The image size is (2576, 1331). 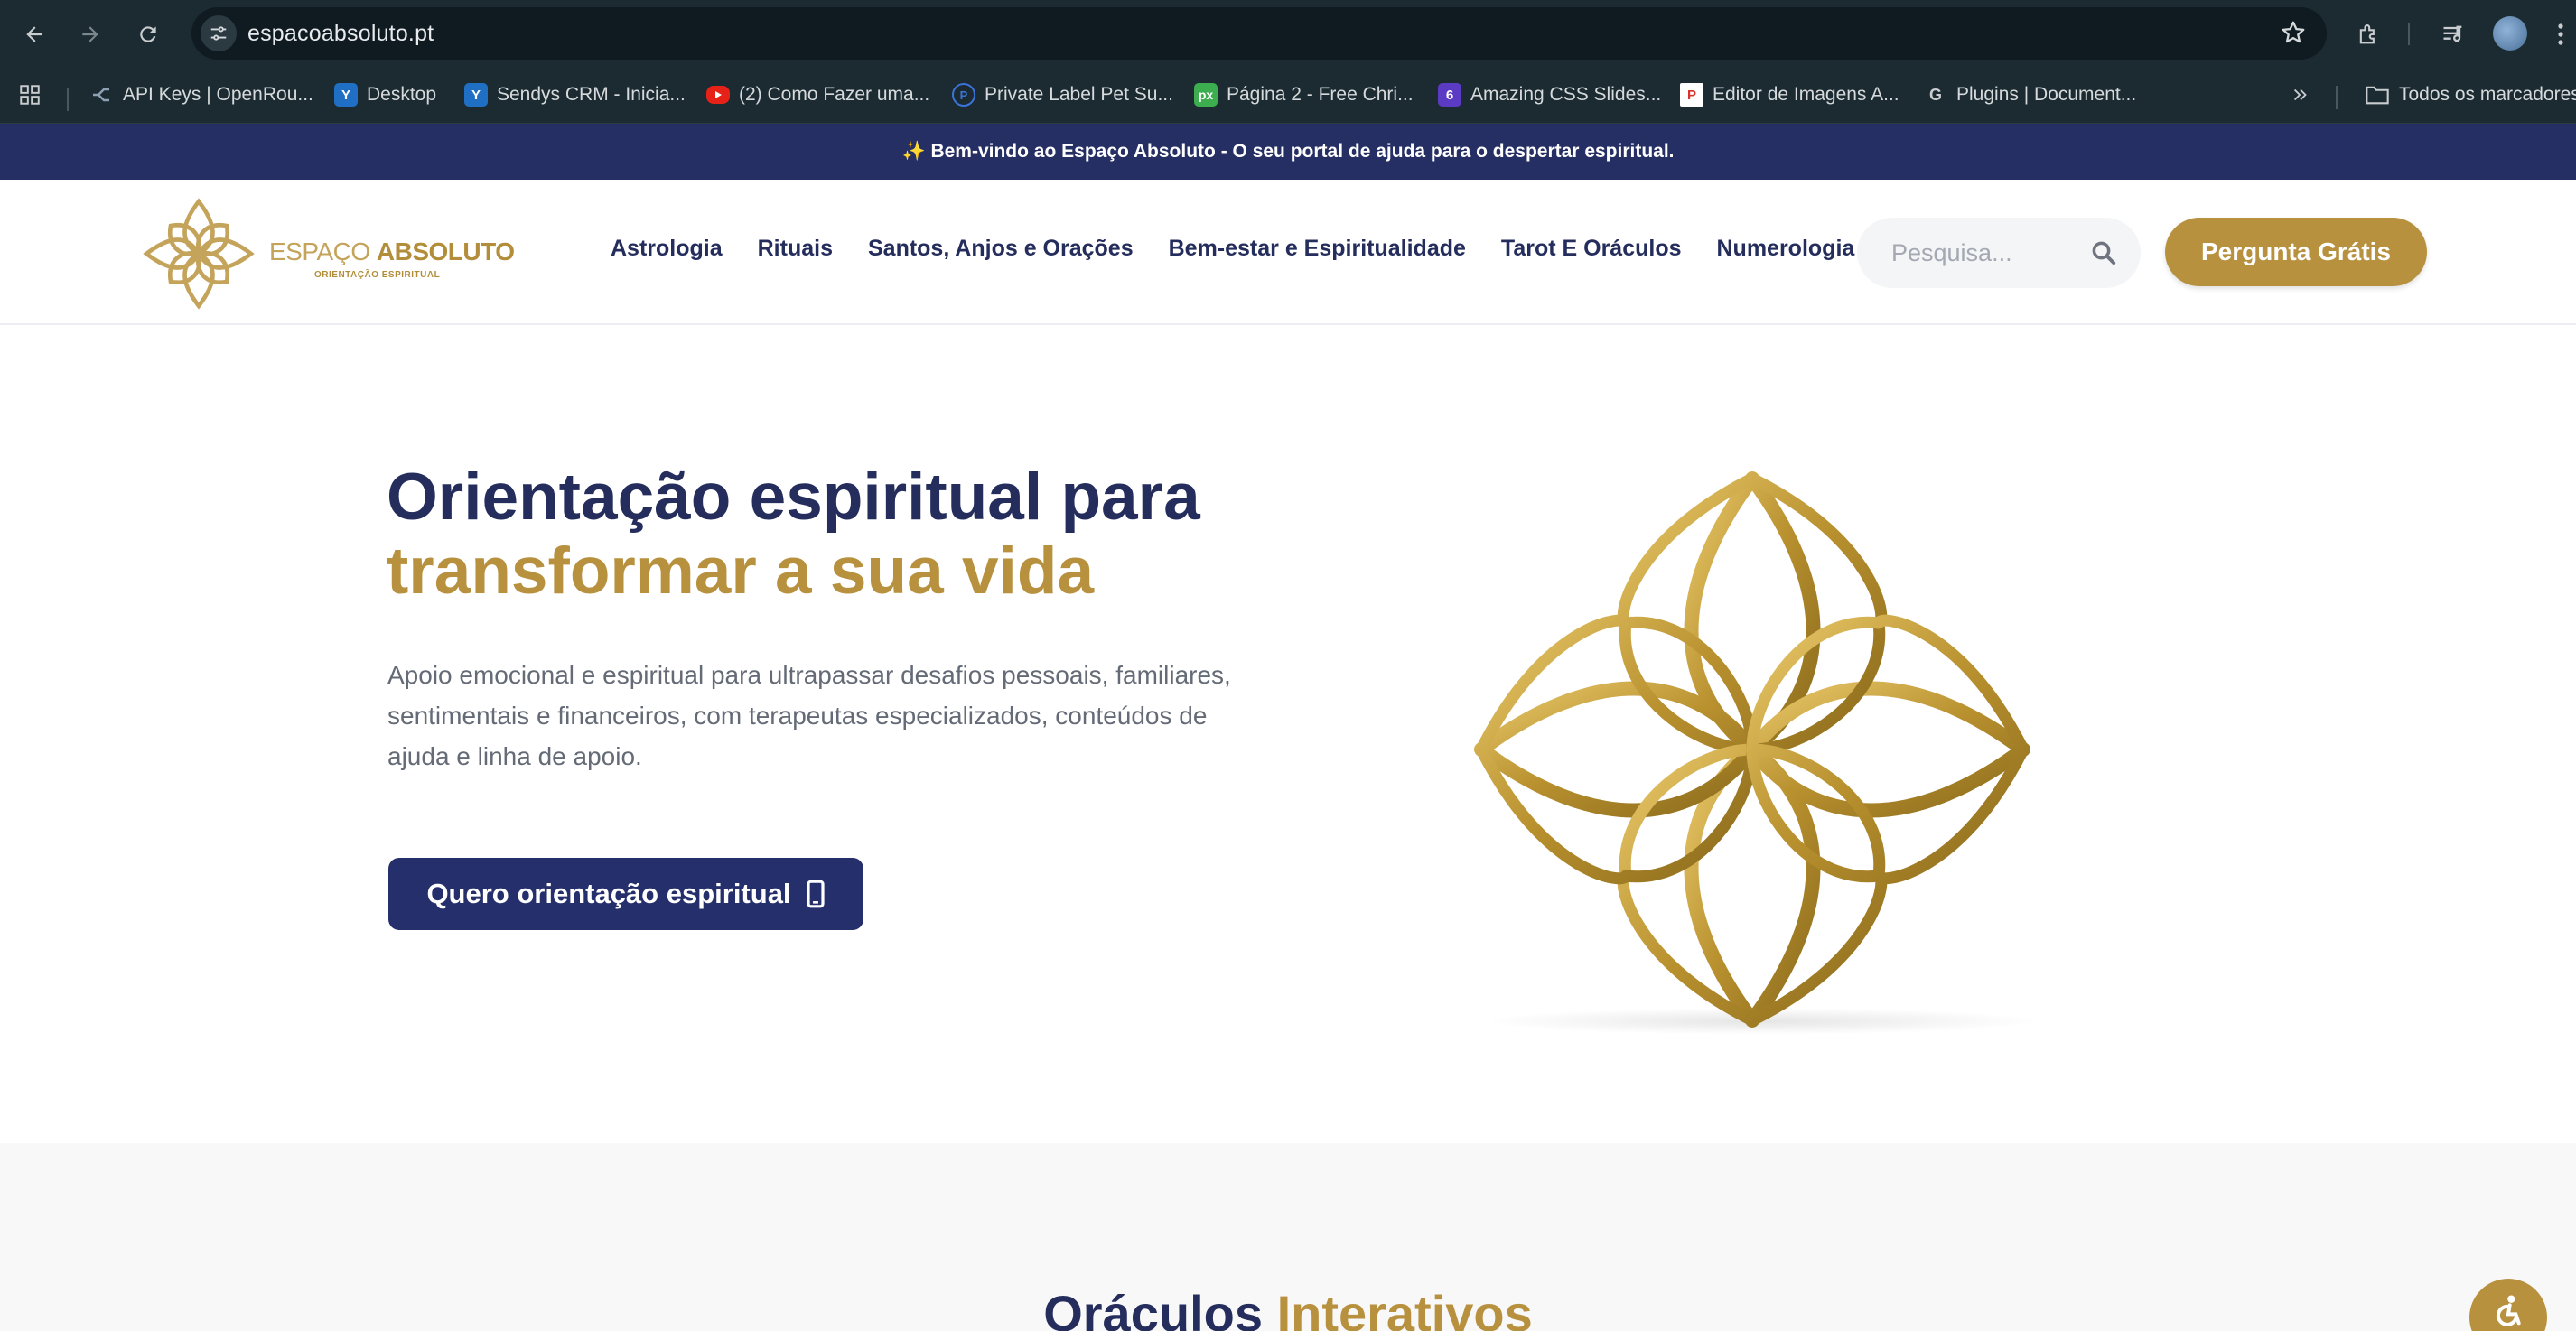 I want to click on nav-tarot-oraculos: Tarot E Oráculos, so click(x=1592, y=249).